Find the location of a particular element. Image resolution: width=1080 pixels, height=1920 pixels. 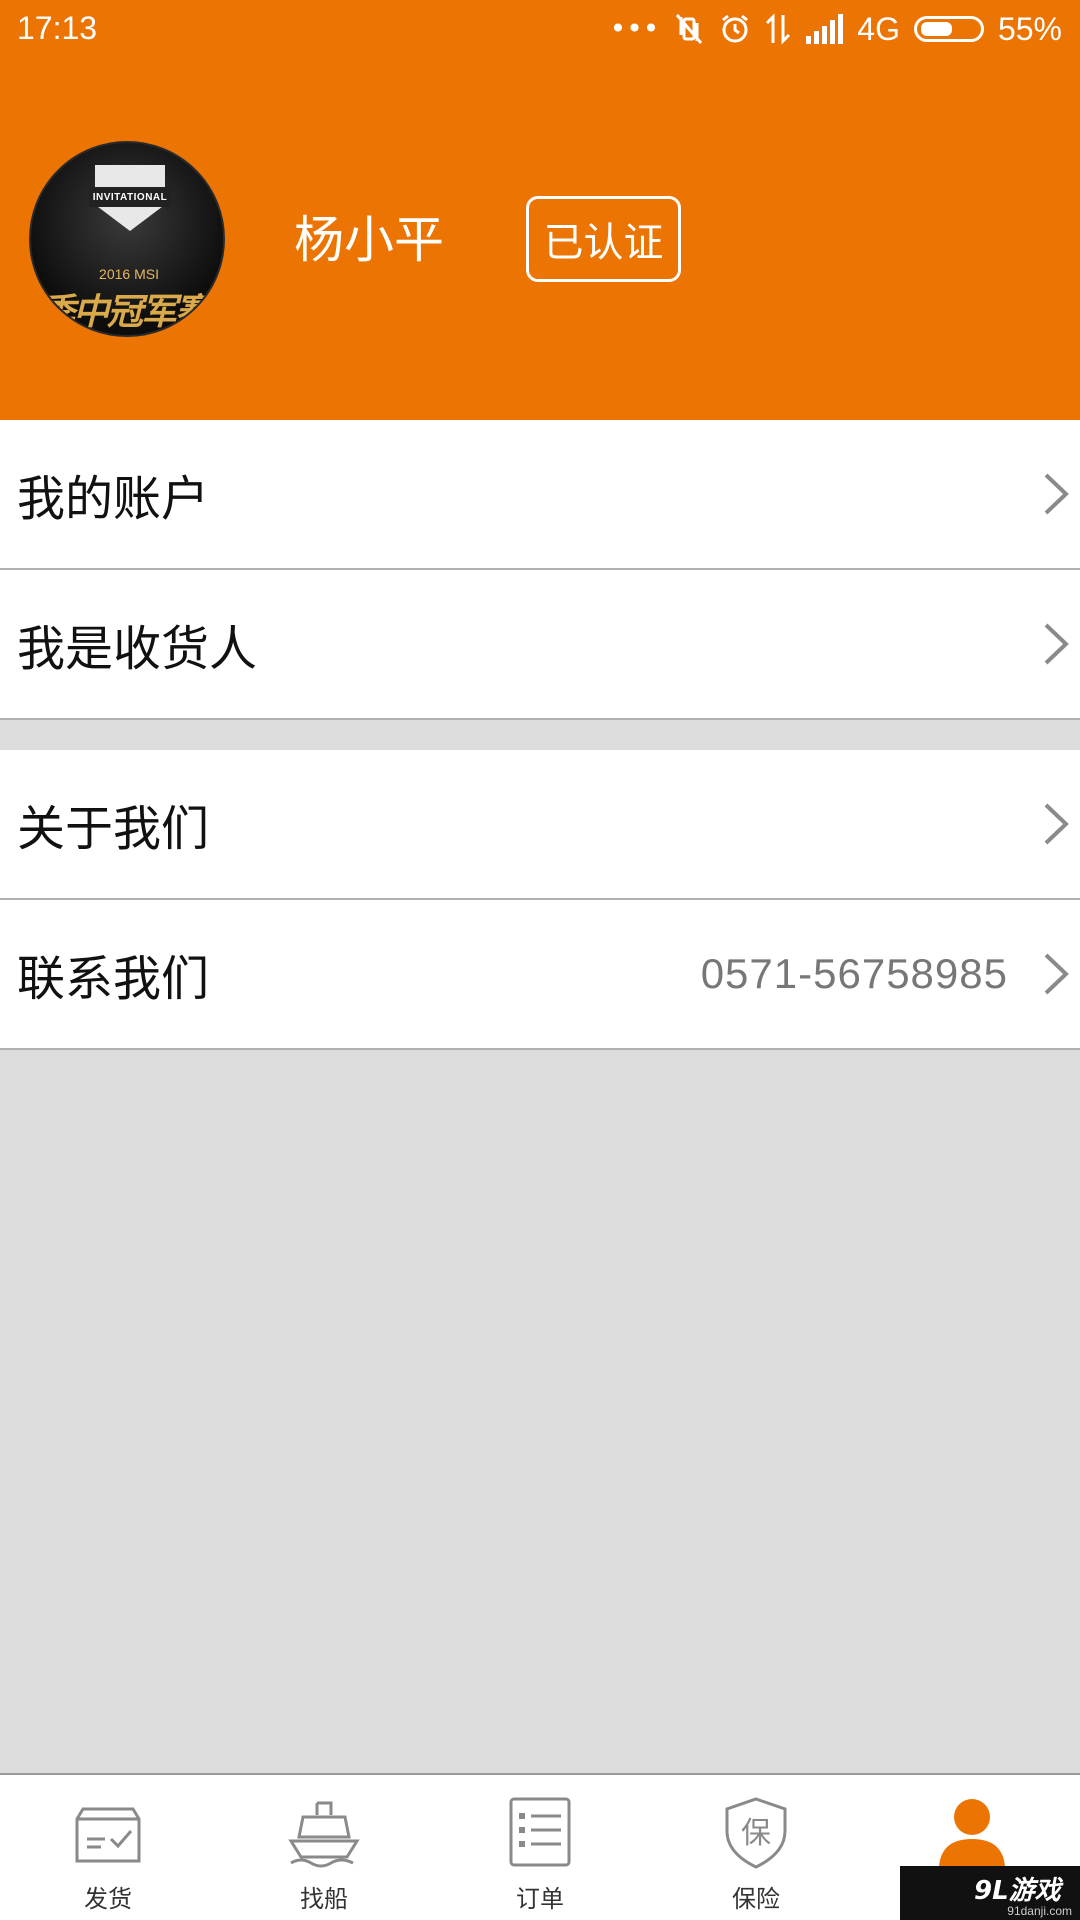

more-dots-icon: ••• is located at coordinates (634, 28).